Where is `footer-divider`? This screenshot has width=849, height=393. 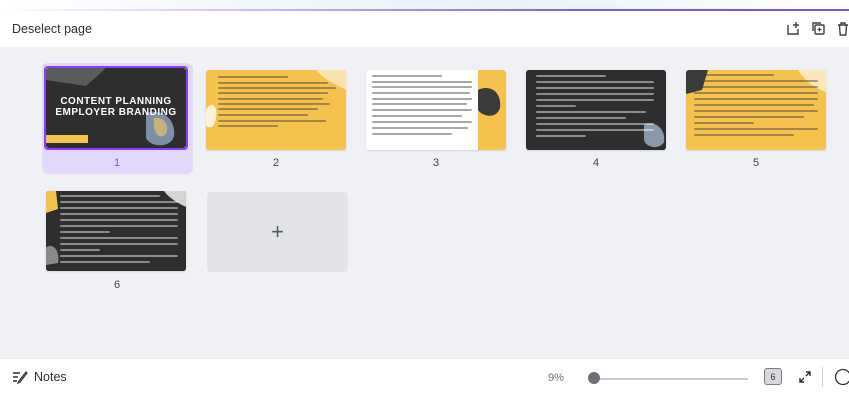 footer-divider is located at coordinates (822, 377).